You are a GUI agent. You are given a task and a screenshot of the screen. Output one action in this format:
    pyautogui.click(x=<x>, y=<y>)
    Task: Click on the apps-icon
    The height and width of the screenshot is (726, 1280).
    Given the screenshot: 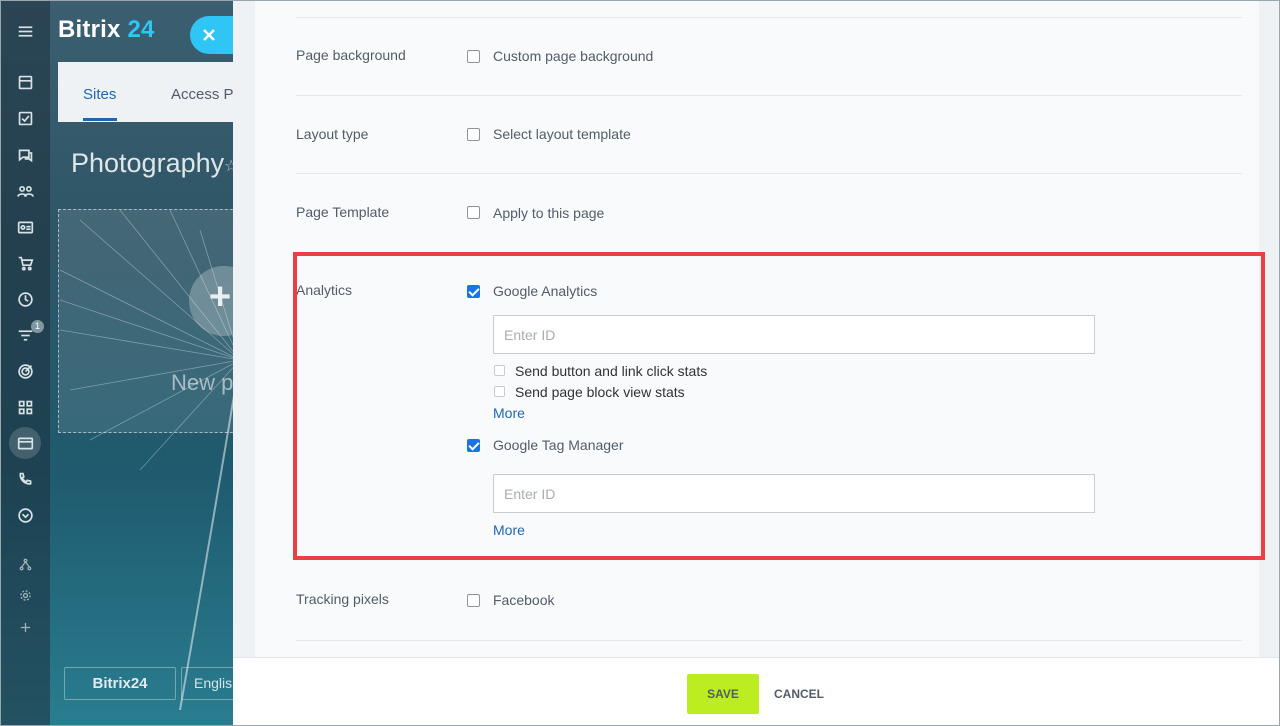 What is the action you would take?
    pyautogui.click(x=25, y=407)
    